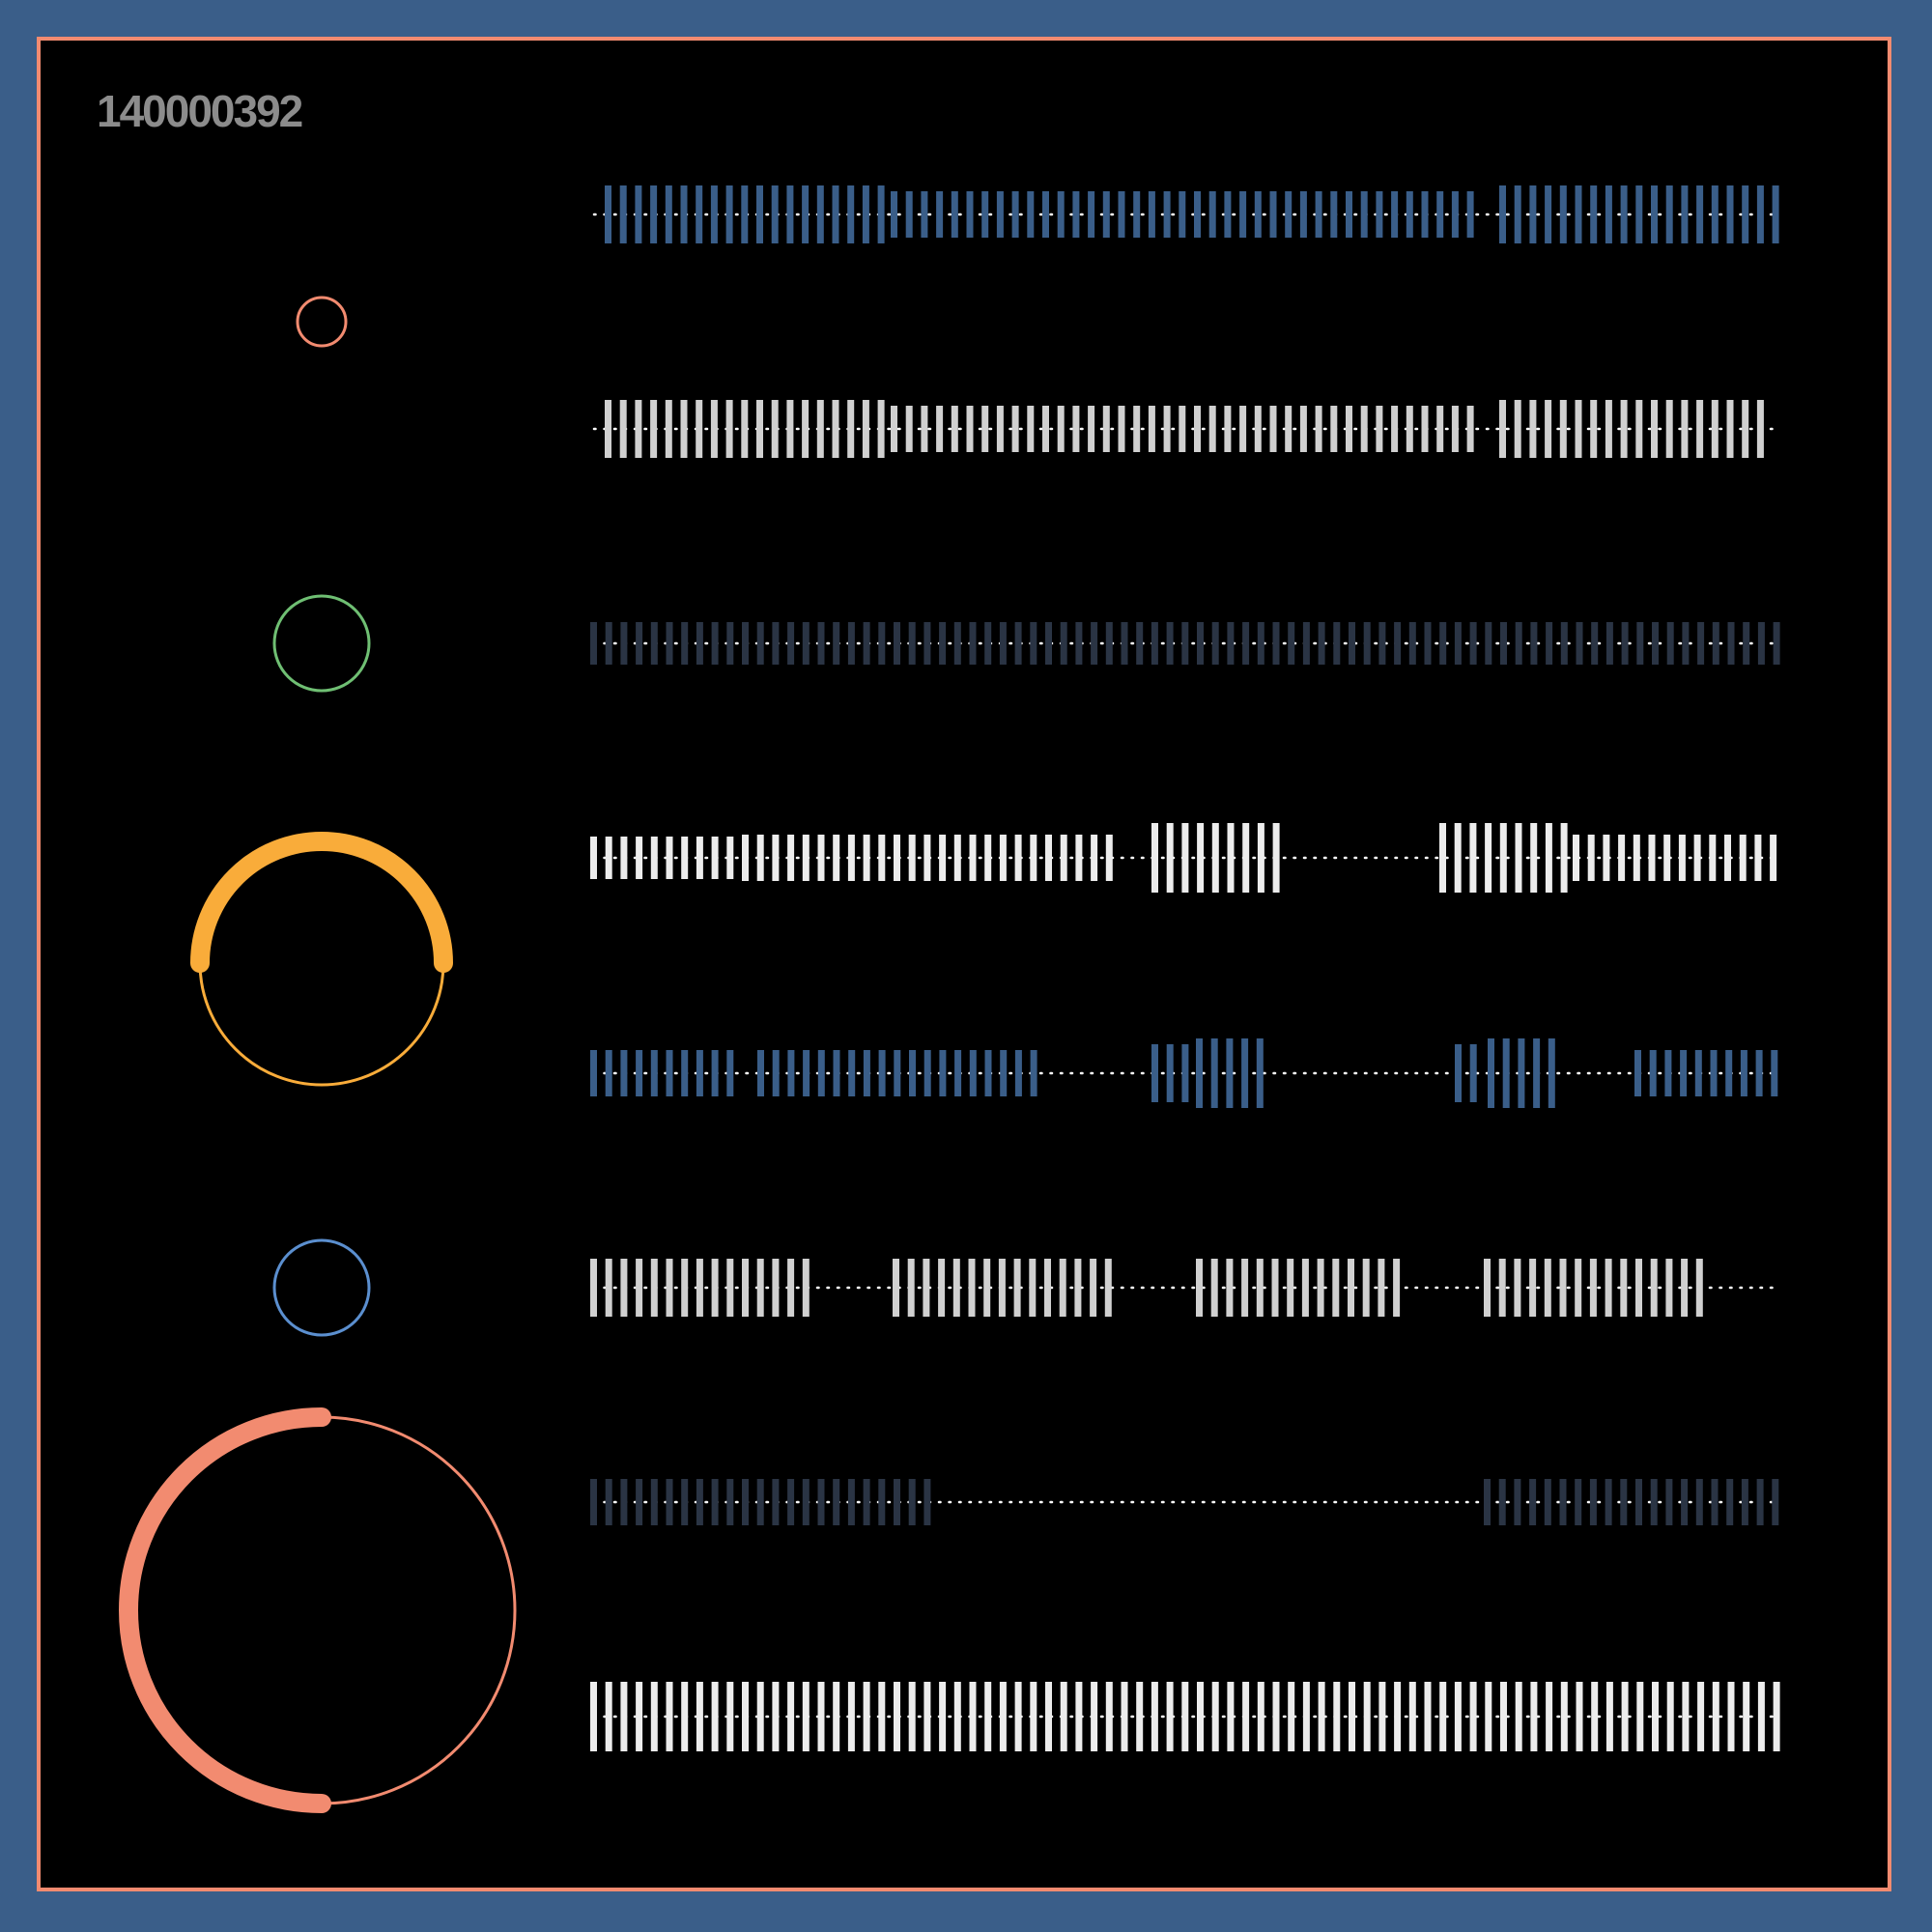 The height and width of the screenshot is (1932, 1932). I want to click on blue-circle, so click(321, 1287).